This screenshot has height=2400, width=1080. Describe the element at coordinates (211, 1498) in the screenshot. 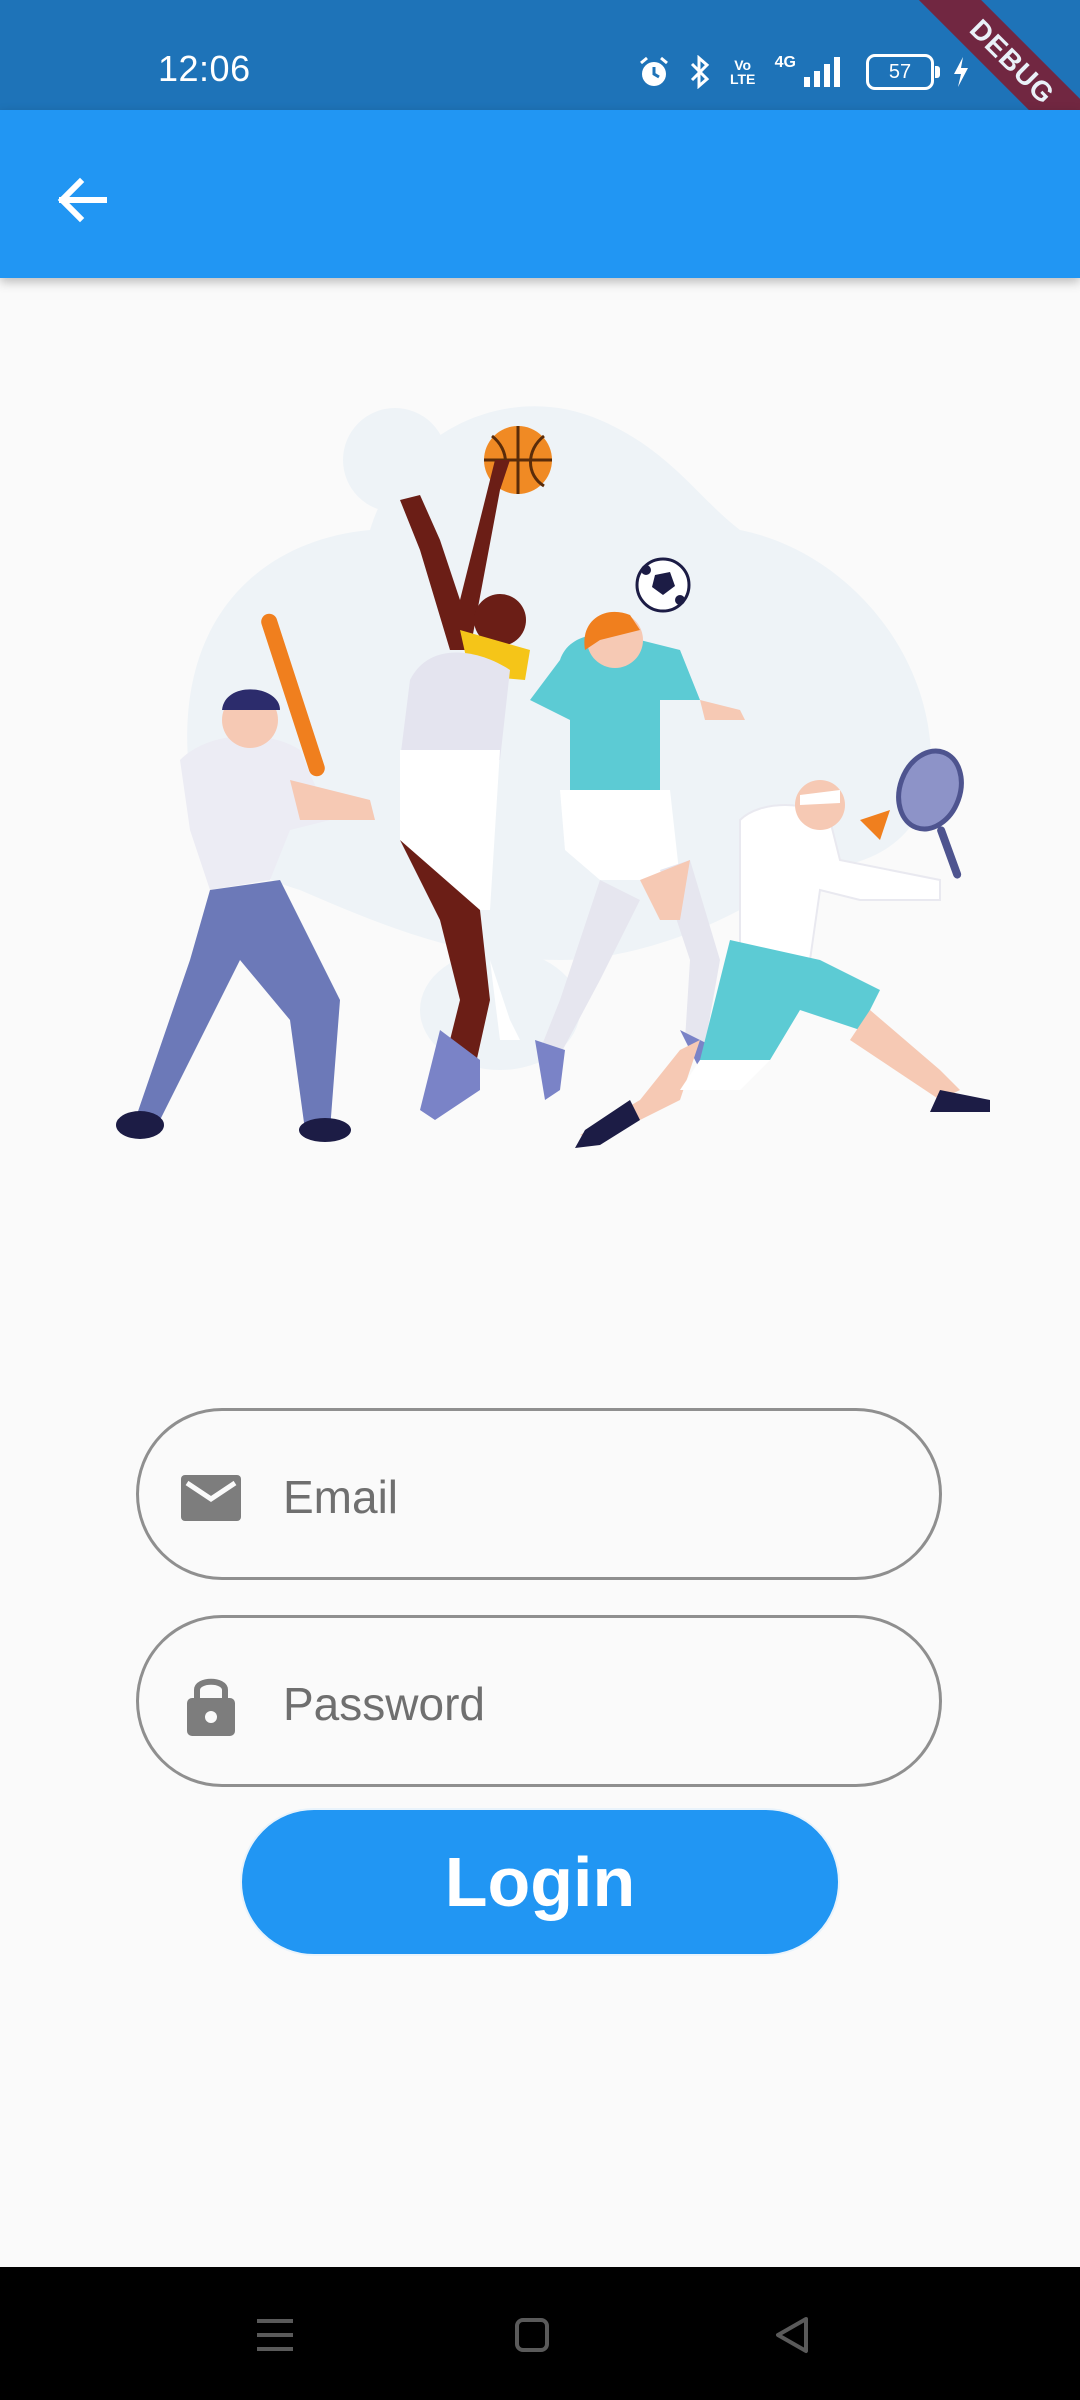

I see `mail-icon` at that location.